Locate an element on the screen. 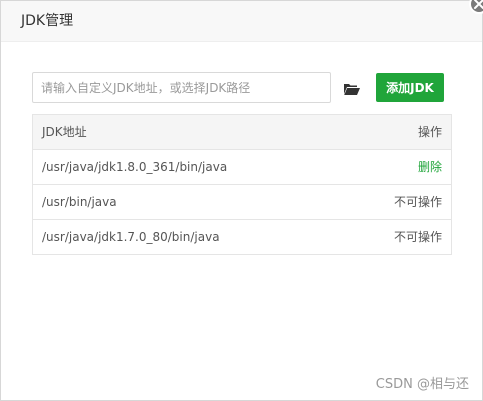 The width and height of the screenshot is (483, 401). jdk-path-cell: /usr/java/jdk1.8.0_361/bin/java is located at coordinates (135, 167).